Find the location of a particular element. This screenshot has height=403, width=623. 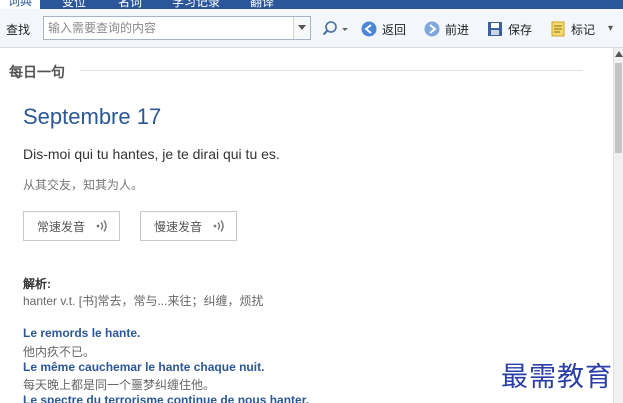

watermark-text: 最需教育 is located at coordinates (557, 377).